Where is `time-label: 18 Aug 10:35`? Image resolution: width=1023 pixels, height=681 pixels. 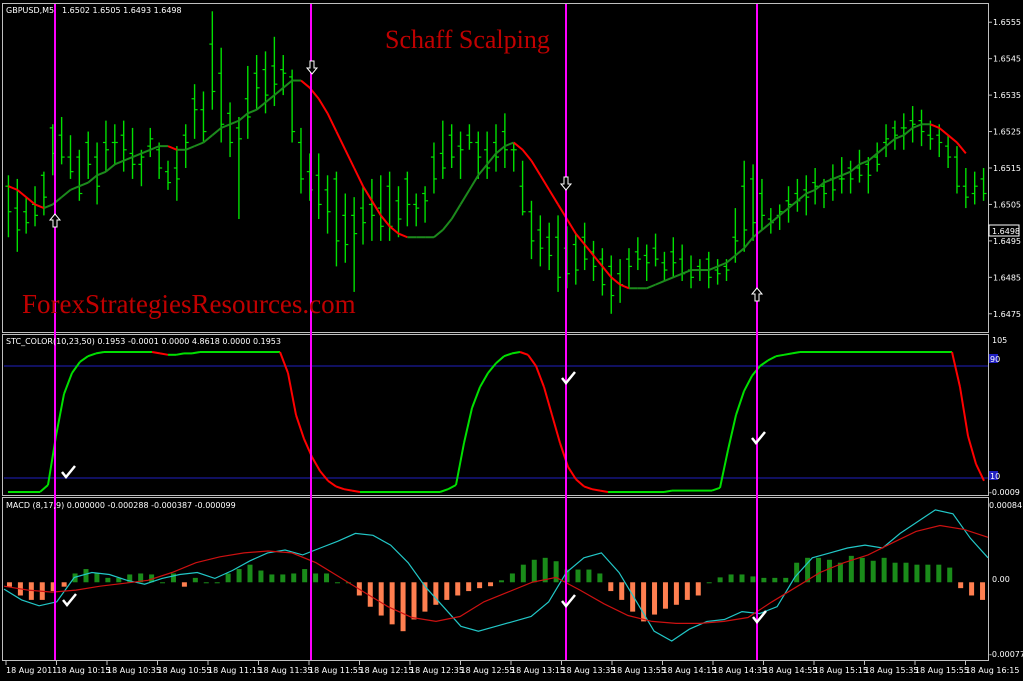
time-label: 18 Aug 10:35 is located at coordinates (134, 670).